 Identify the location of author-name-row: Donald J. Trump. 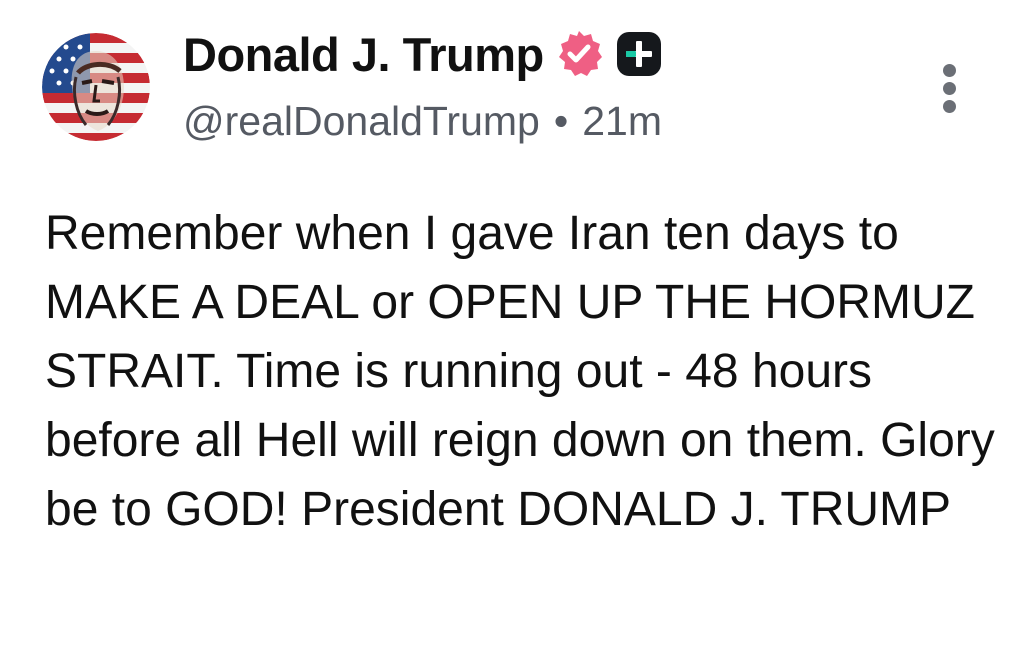
(423, 54).